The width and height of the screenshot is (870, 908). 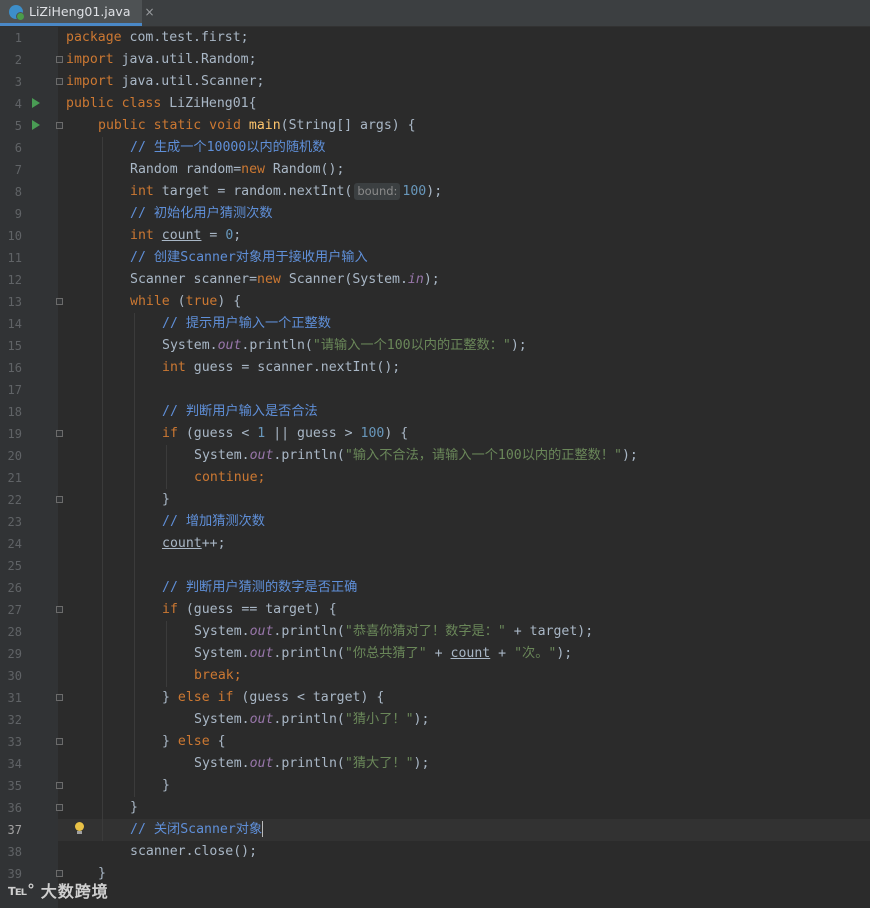 What do you see at coordinates (201, 213) in the screenshot?
I see `code-line-9: // 初始化用户猜测次数` at bounding box center [201, 213].